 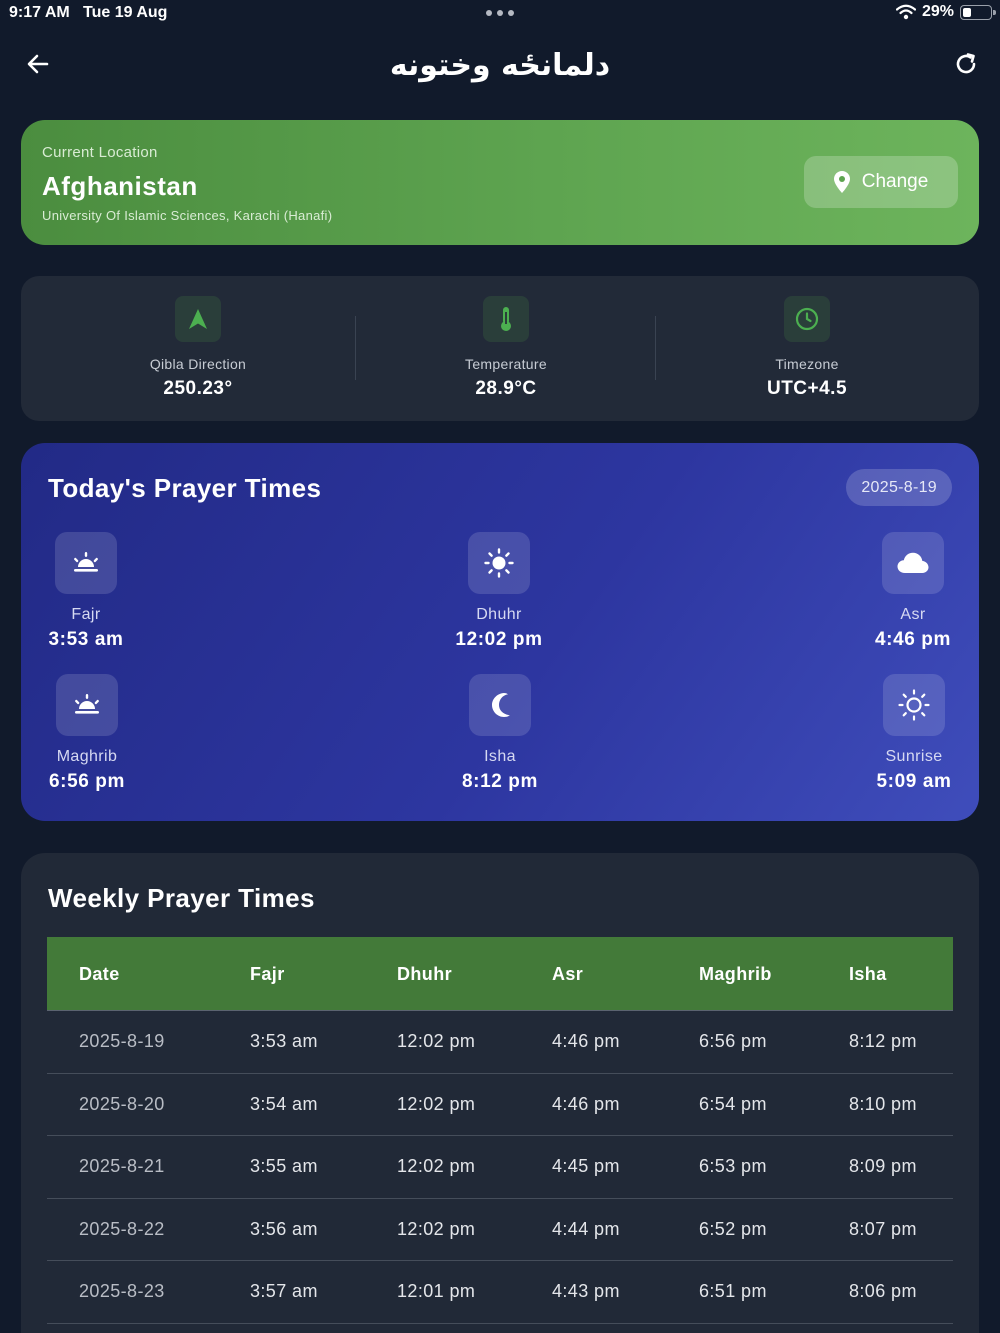 What do you see at coordinates (87, 756) in the screenshot?
I see `prayer-name: Maghrib` at bounding box center [87, 756].